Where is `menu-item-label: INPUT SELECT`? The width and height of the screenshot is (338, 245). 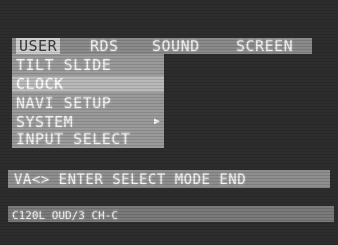
menu-item-label: INPUT SELECT is located at coordinates (73, 139).